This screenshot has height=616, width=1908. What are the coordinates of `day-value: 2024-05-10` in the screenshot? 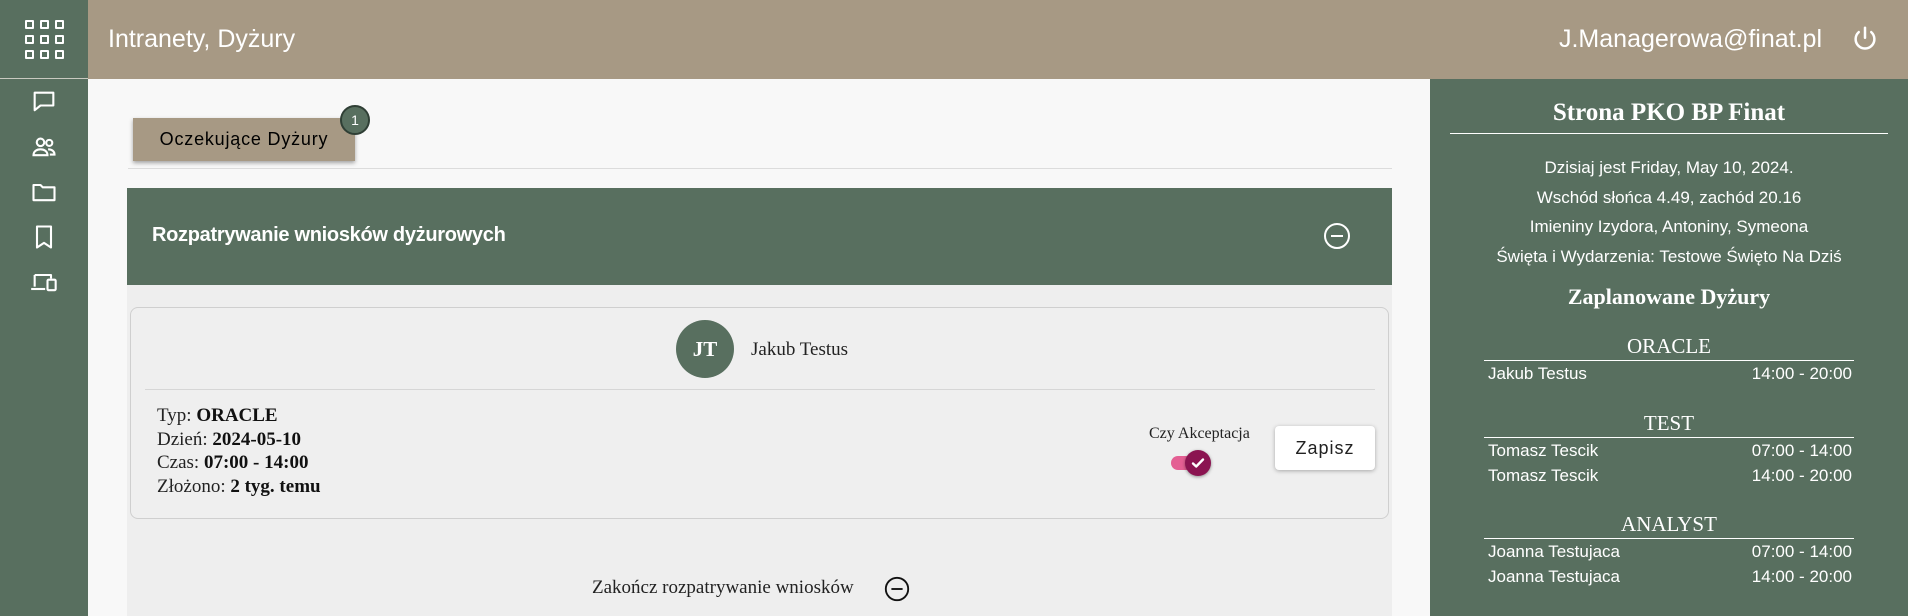 It's located at (257, 439).